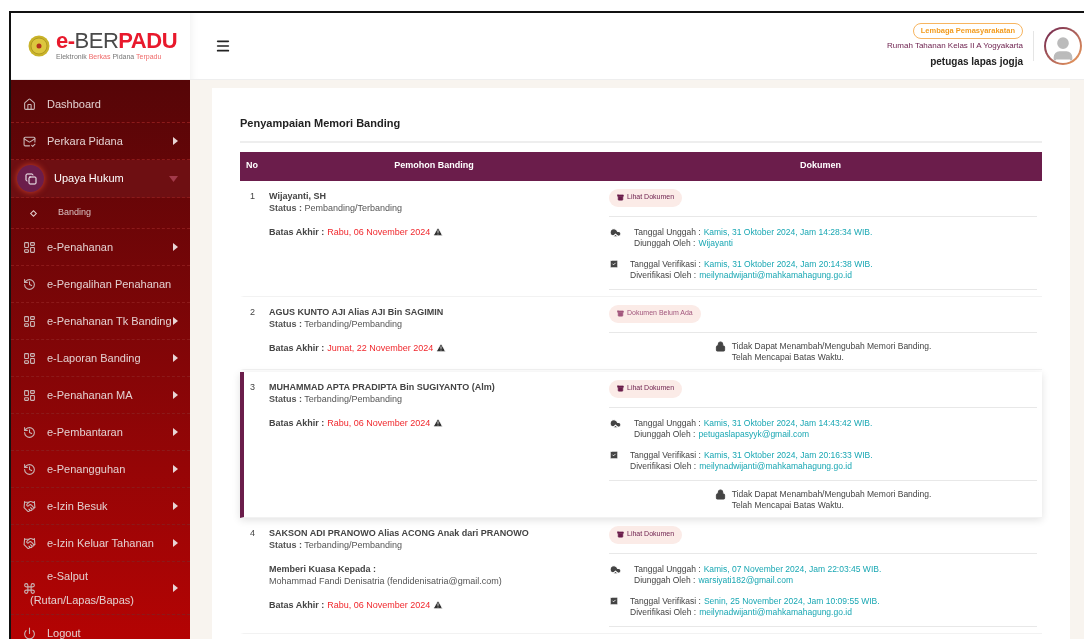 The image size is (1084, 639). What do you see at coordinates (434, 166) in the screenshot?
I see `column-header: Pemohon Banding` at bounding box center [434, 166].